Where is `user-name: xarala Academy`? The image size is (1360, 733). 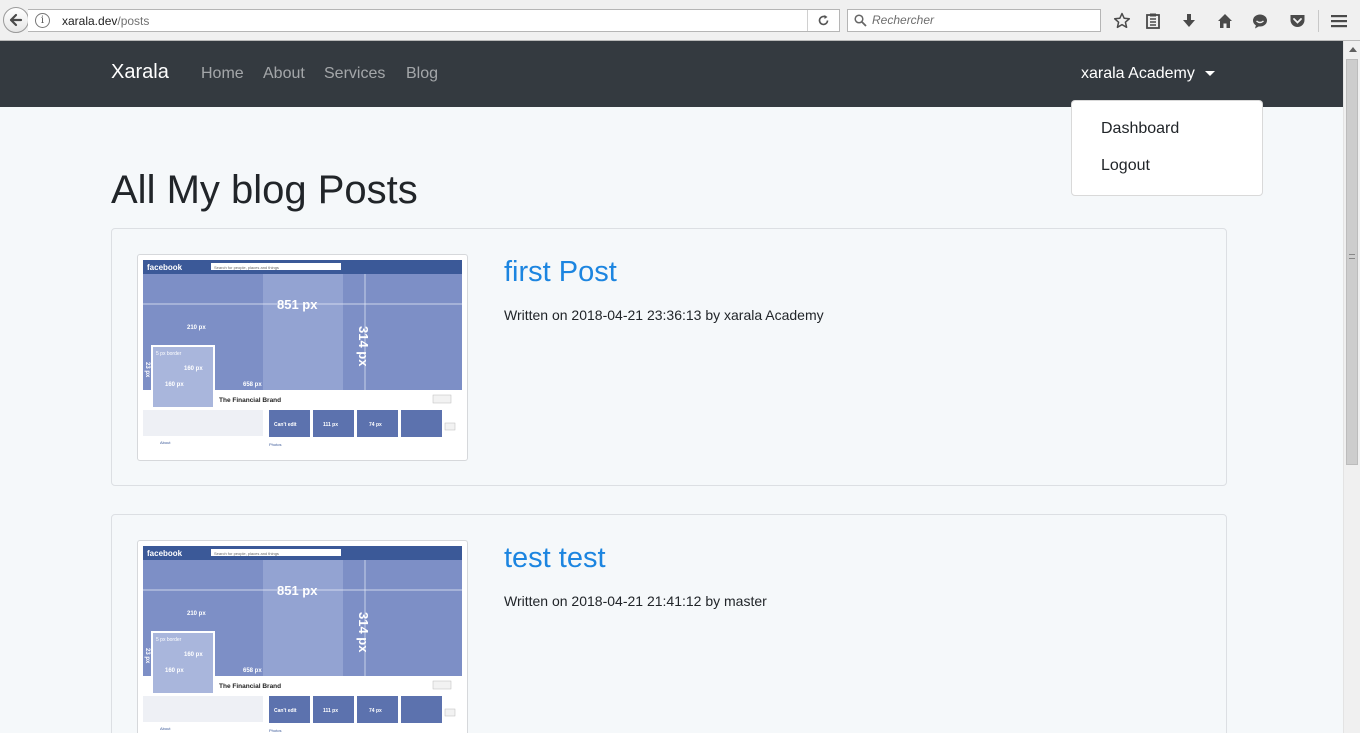 user-name: xarala Academy is located at coordinates (1138, 73).